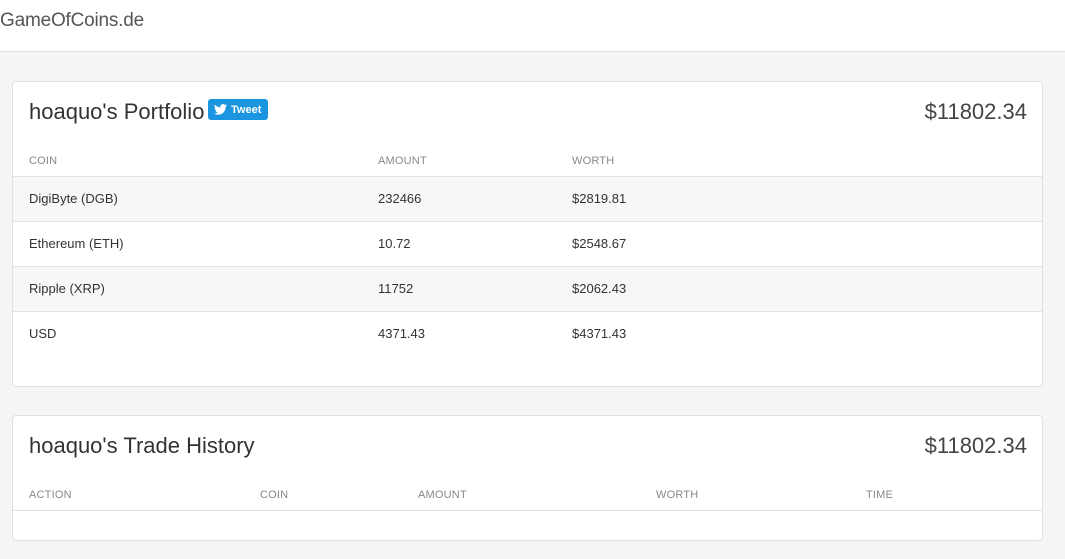  Describe the element at coordinates (401, 333) in the screenshot. I see `amount-cell: 4371.43` at that location.